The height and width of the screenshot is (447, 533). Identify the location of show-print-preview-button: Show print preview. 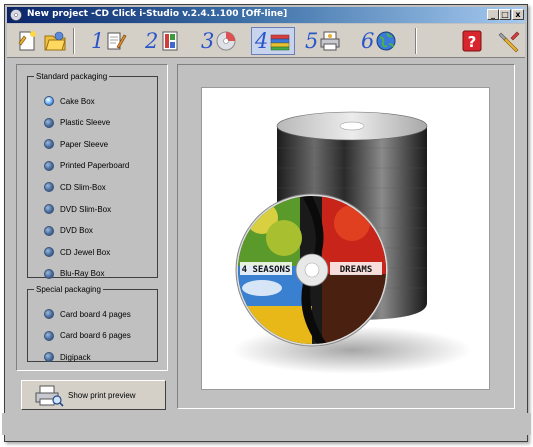
(93, 395).